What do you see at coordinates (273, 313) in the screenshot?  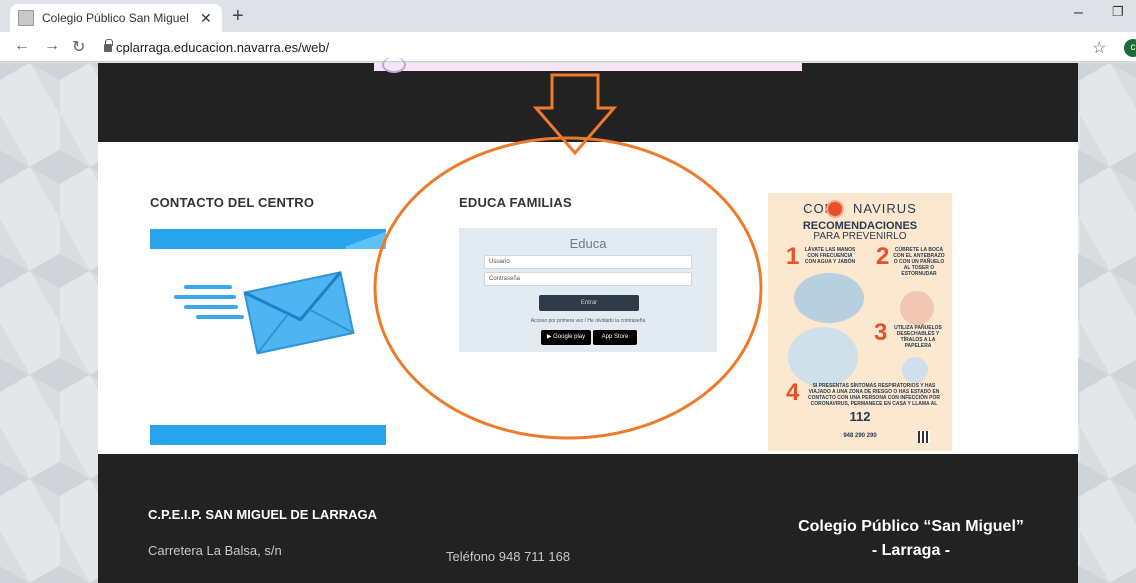 I see `envelope-icon` at bounding box center [273, 313].